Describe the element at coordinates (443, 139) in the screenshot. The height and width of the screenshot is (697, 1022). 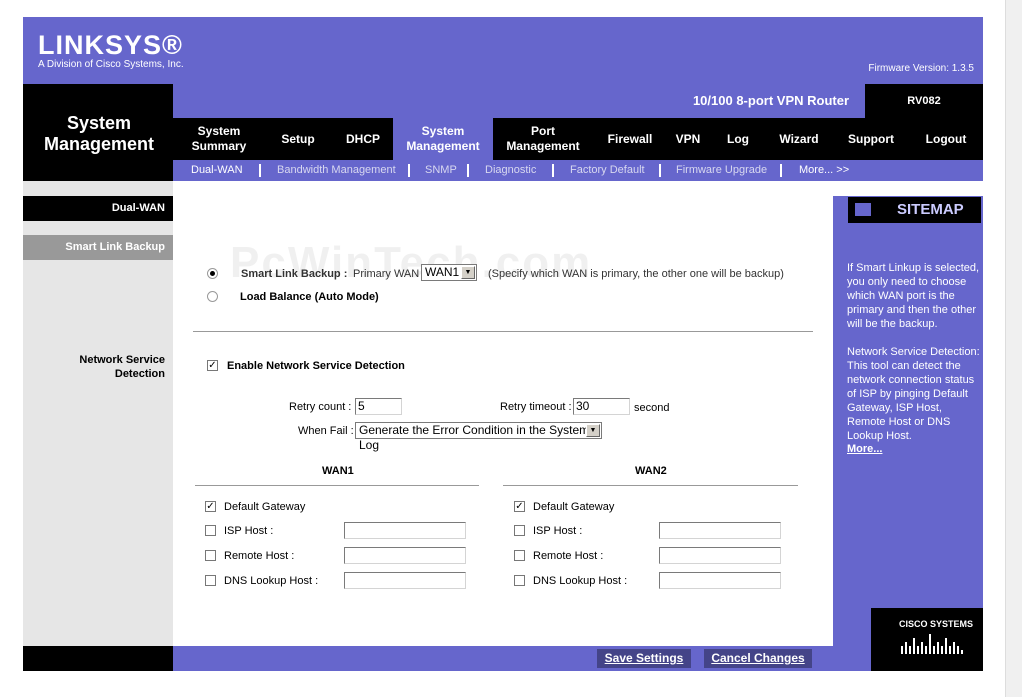
I see `tab-system-management: System Management` at that location.